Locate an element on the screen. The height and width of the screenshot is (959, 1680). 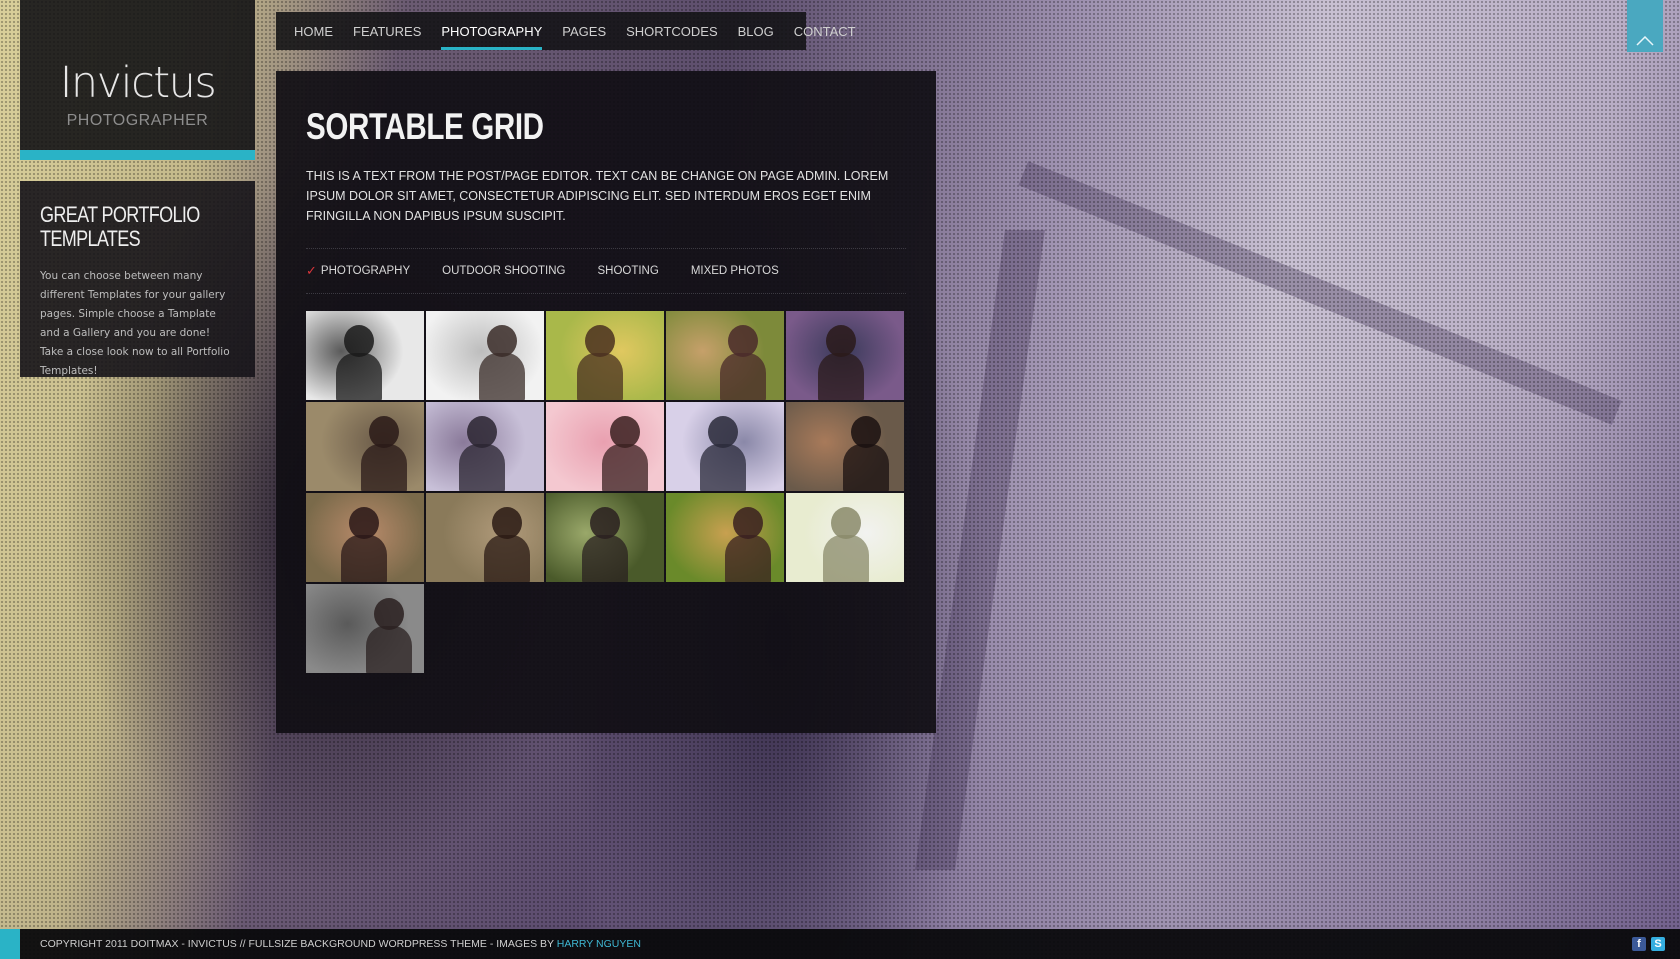
skype-glyph: S is located at coordinates (1658, 944).